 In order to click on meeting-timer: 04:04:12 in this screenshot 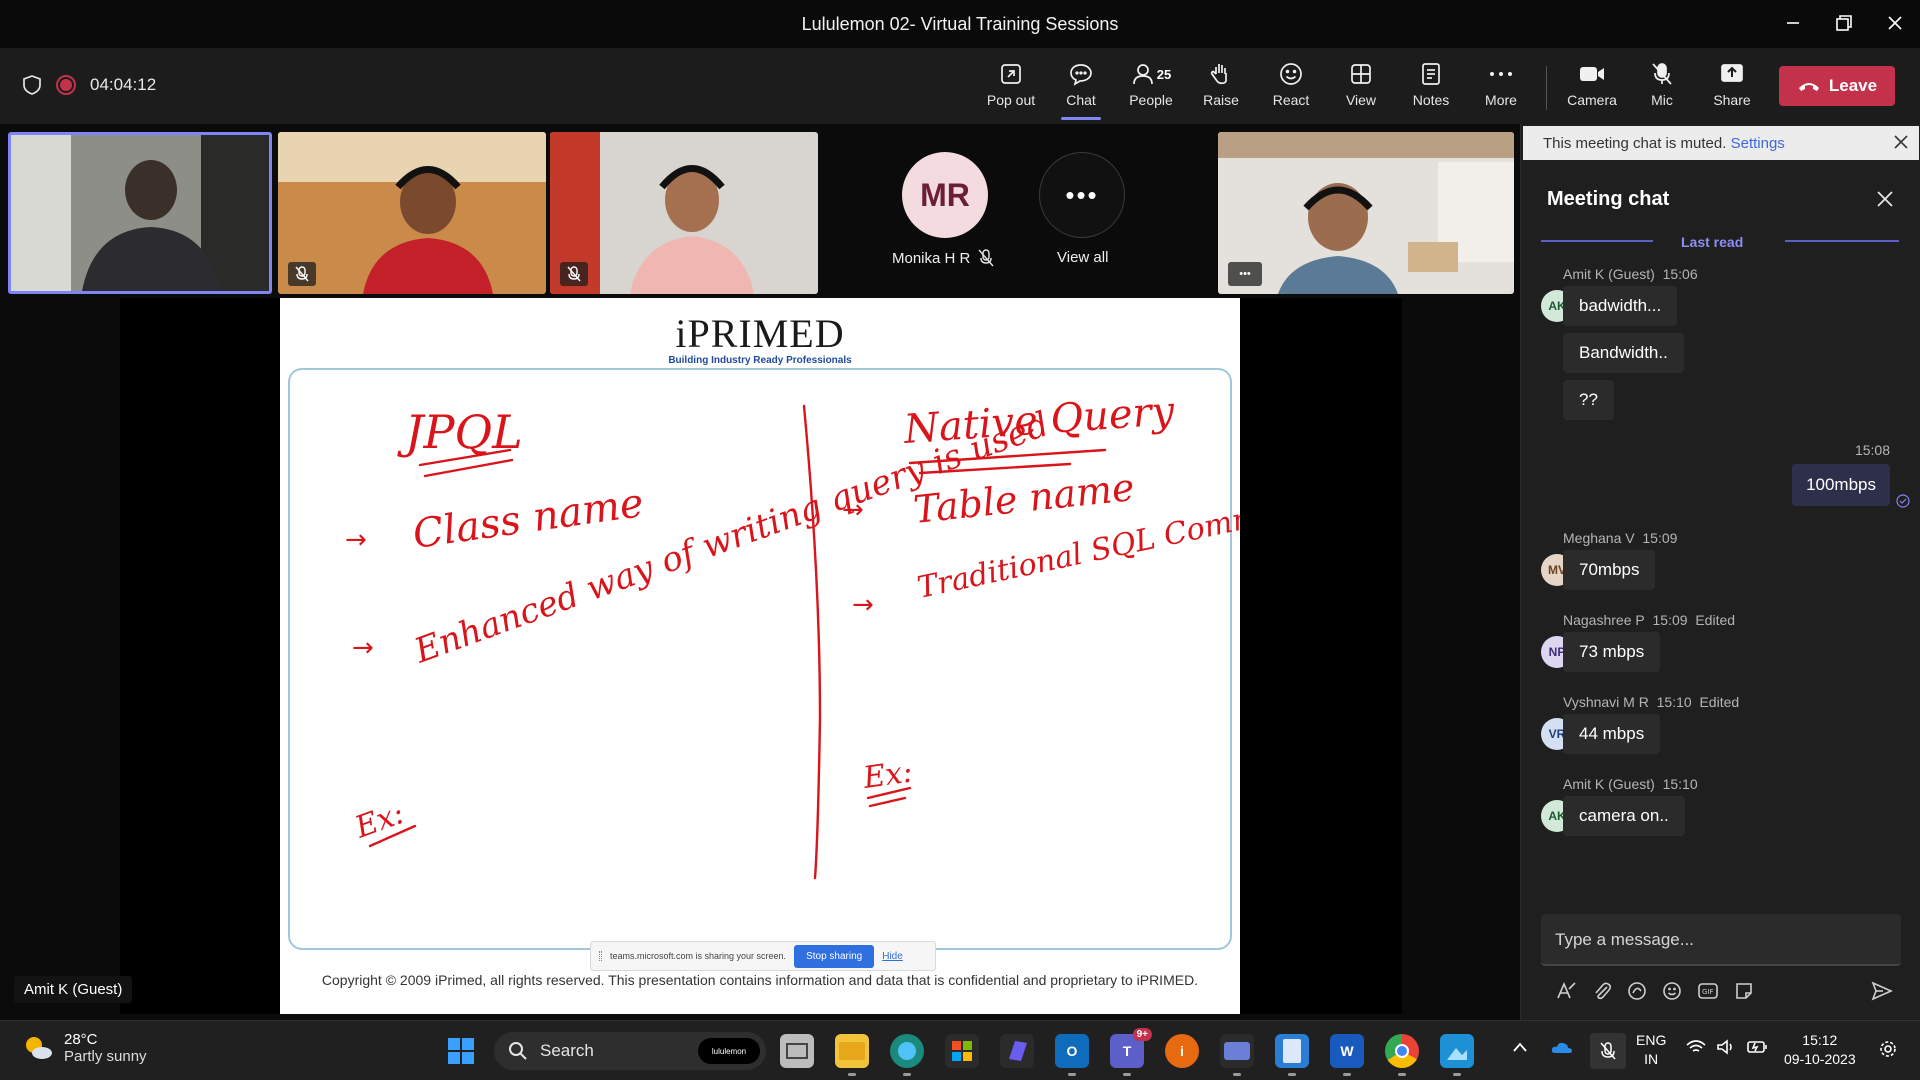, I will do `click(123, 84)`.